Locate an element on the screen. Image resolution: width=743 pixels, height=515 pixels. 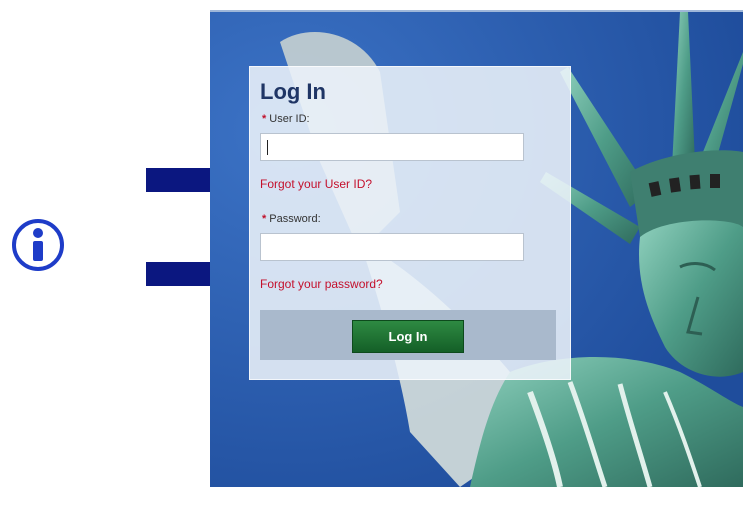
user-id-label: * User ID: is located at coordinates (286, 119).